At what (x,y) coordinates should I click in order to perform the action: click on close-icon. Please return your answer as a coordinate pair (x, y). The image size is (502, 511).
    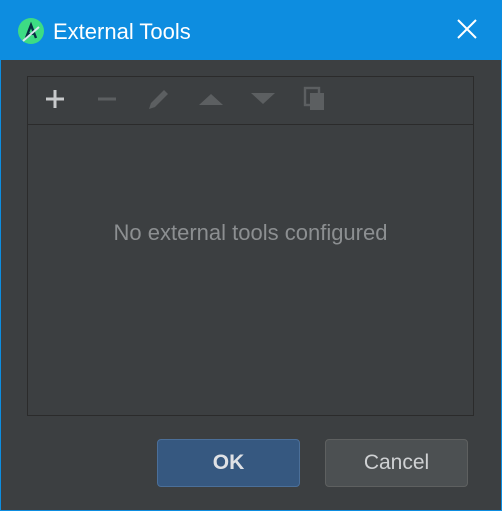
    Looking at the image, I should click on (467, 31).